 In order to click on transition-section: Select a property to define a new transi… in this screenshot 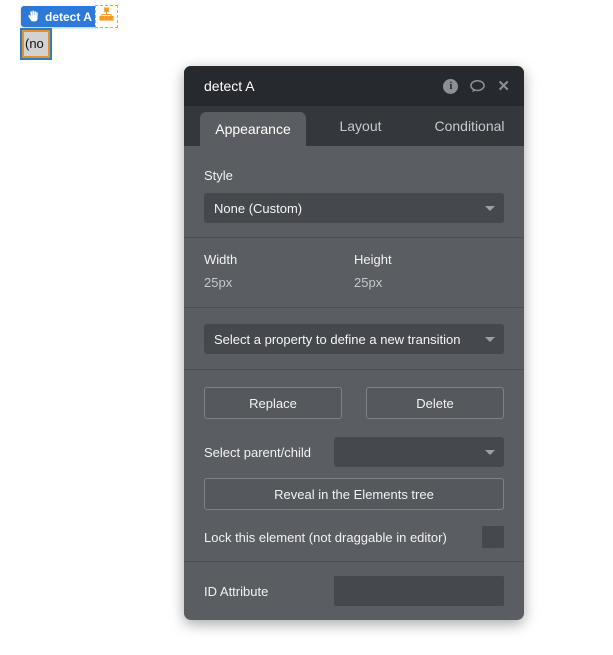, I will do `click(354, 339)`.